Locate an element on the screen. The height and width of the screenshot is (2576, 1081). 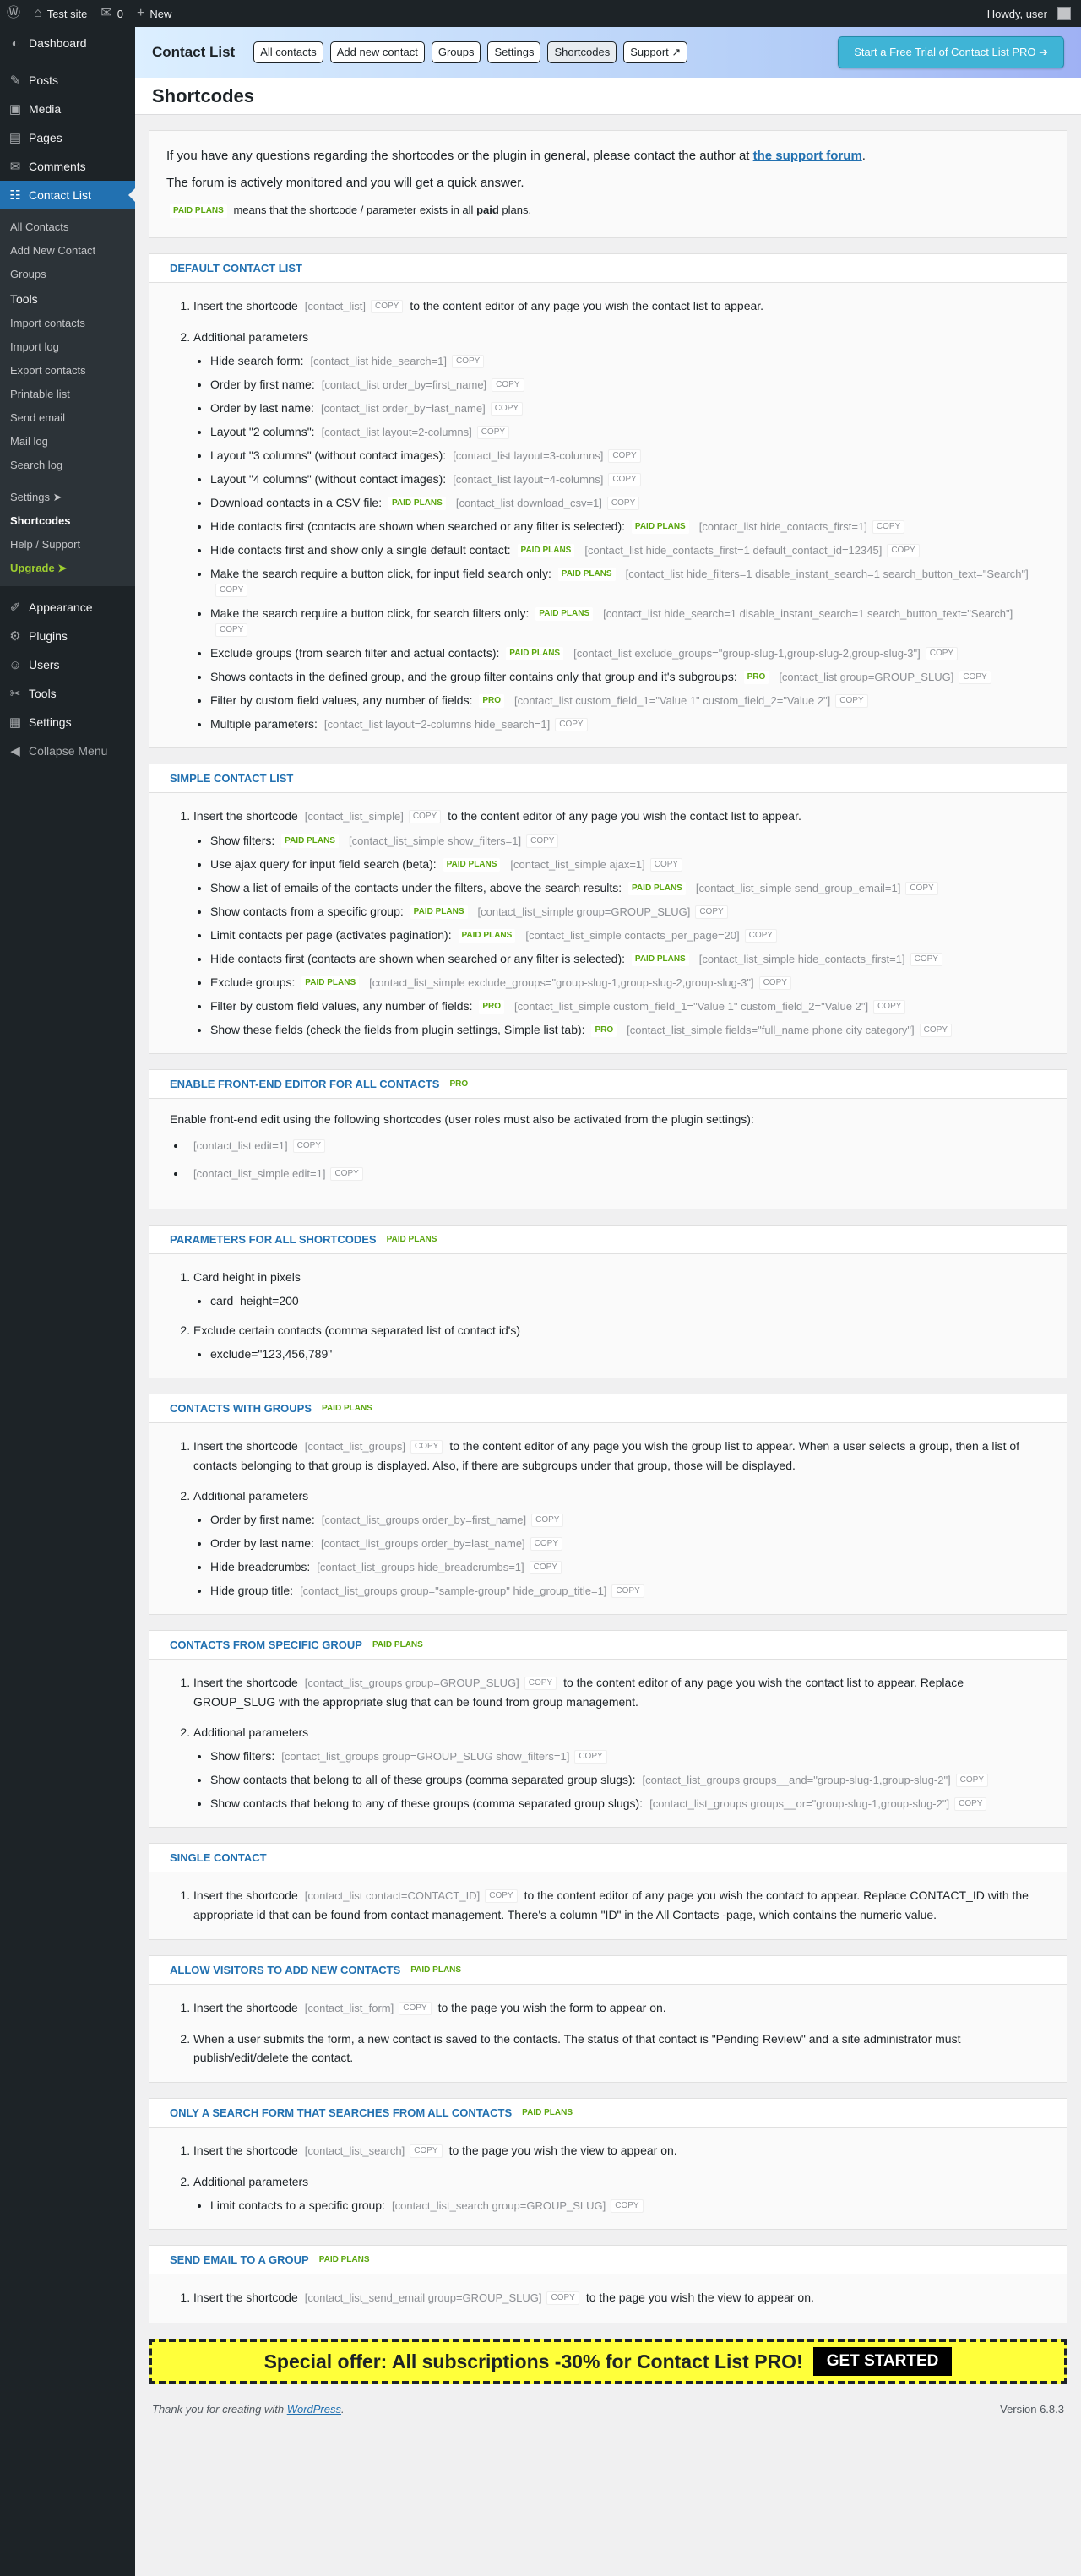
wp-logo-icon: Ⓦ is located at coordinates (13, 13).